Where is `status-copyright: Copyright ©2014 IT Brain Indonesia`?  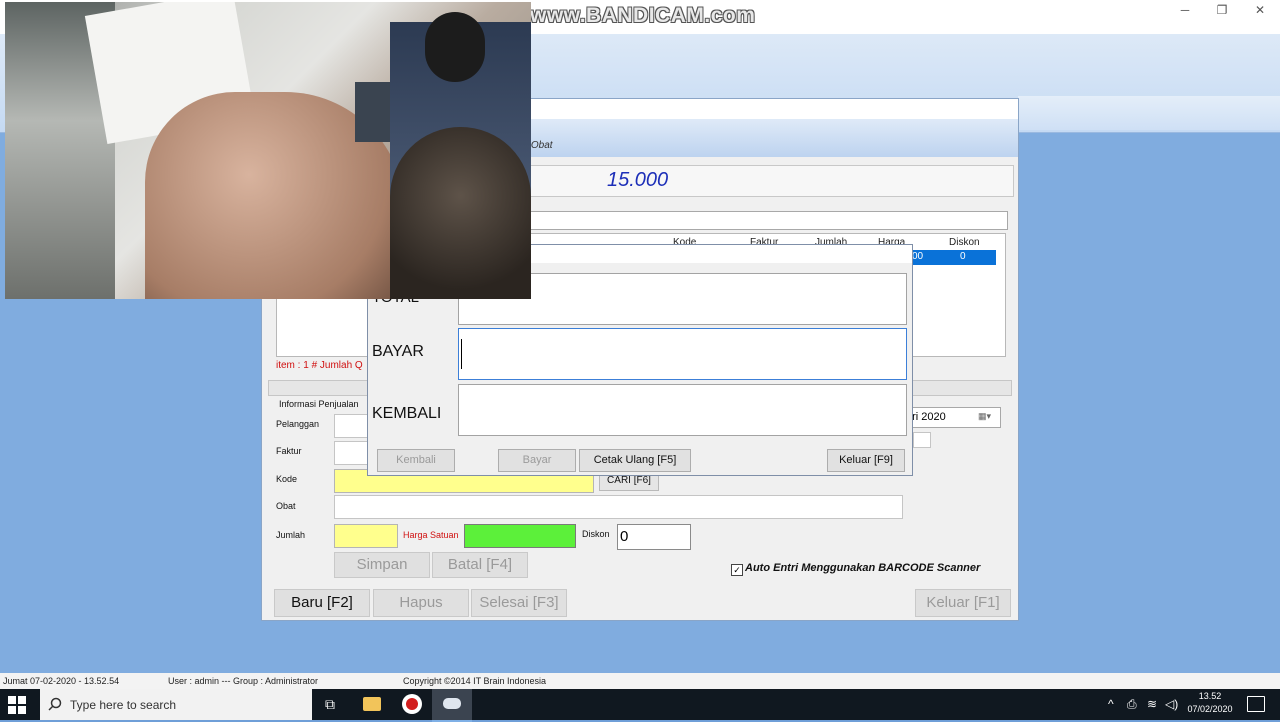
status-copyright: Copyright ©2014 IT Brain Indonesia is located at coordinates (475, 681).